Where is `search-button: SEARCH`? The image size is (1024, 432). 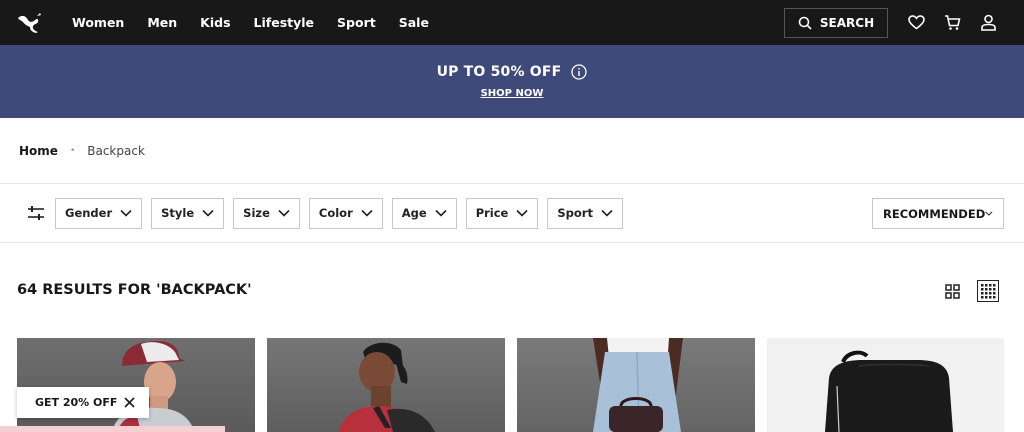
search-button: SEARCH is located at coordinates (836, 22).